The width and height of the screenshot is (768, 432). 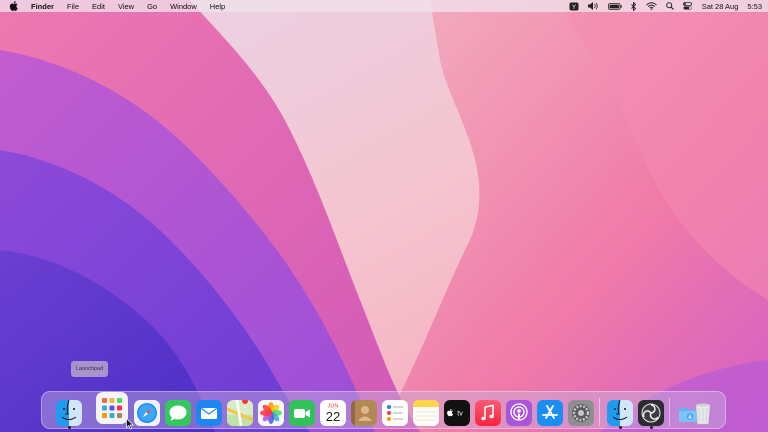 I want to click on app-store-icon, so click(x=550, y=413).